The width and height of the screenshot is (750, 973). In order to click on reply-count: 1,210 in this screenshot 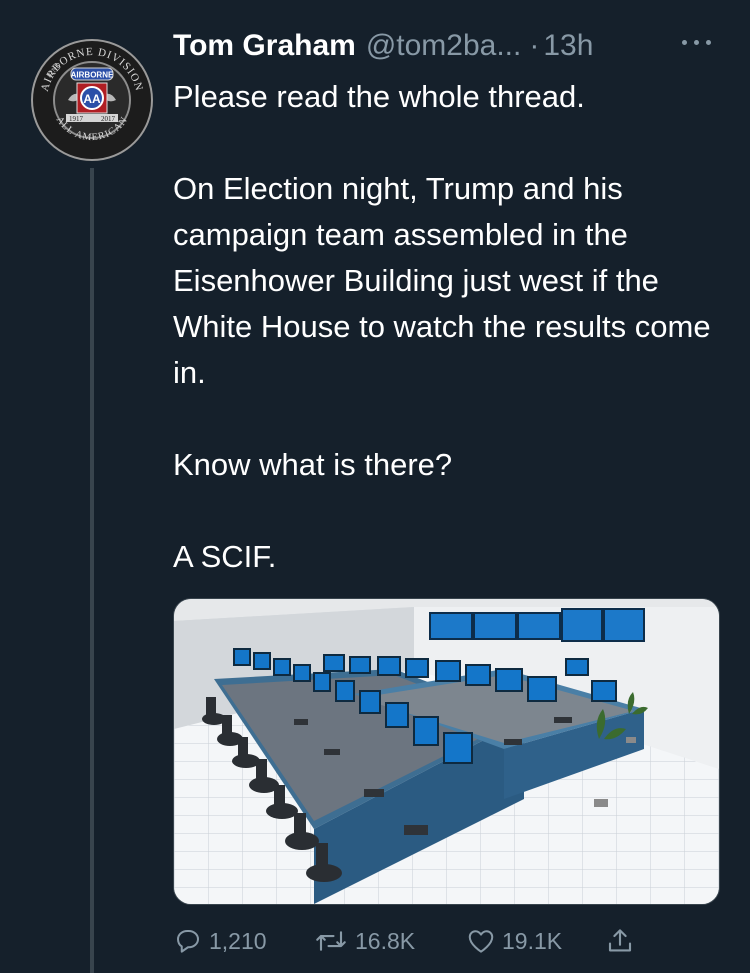, I will do `click(238, 940)`.